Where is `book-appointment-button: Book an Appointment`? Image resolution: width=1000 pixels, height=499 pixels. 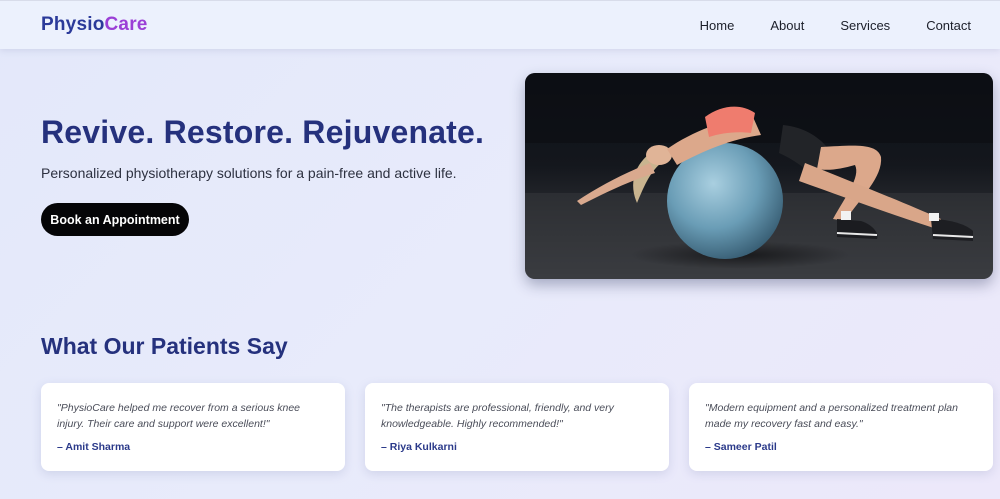 book-appointment-button: Book an Appointment is located at coordinates (115, 219).